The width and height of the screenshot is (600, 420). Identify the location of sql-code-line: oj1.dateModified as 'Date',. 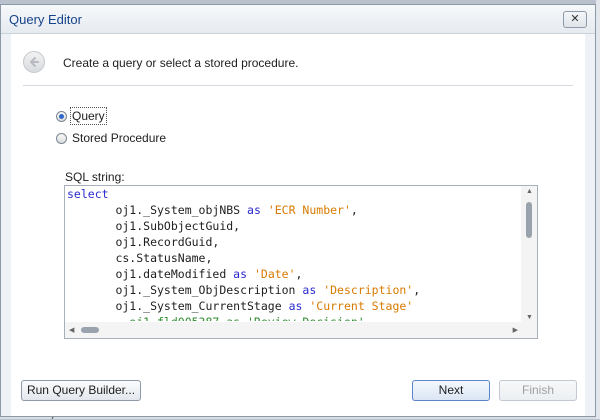
(185, 274).